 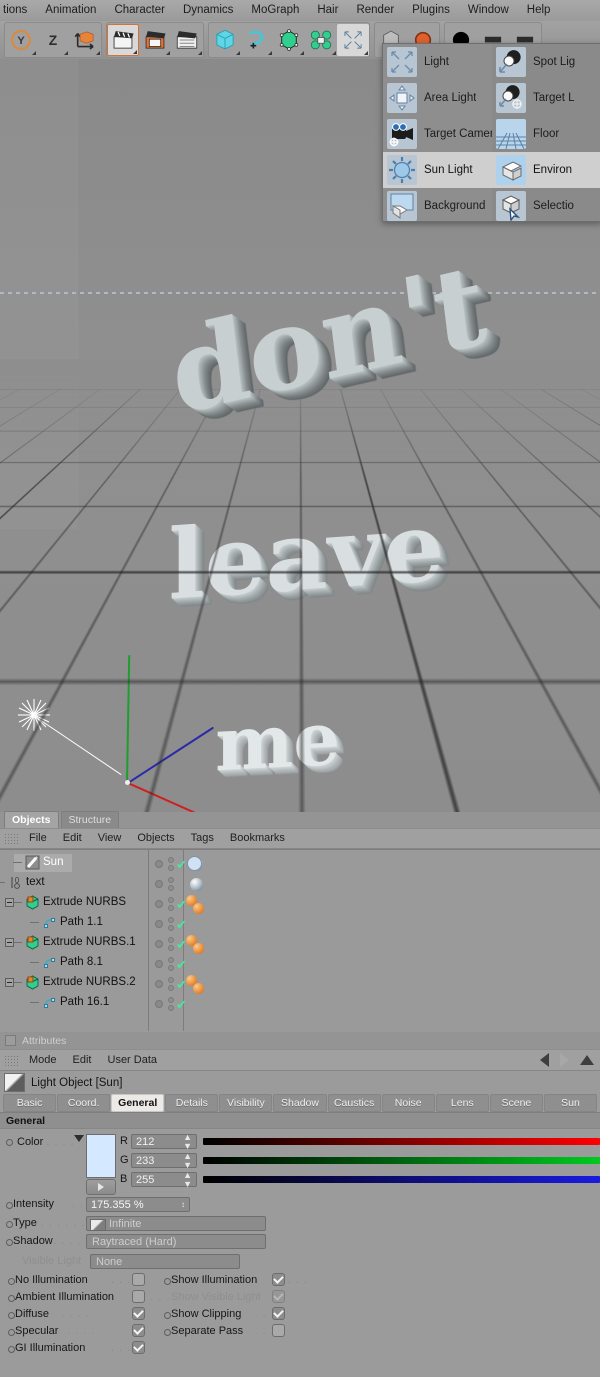 What do you see at coordinates (257, 838) in the screenshot?
I see `obj-menu-bookmarks: Bookmarks` at bounding box center [257, 838].